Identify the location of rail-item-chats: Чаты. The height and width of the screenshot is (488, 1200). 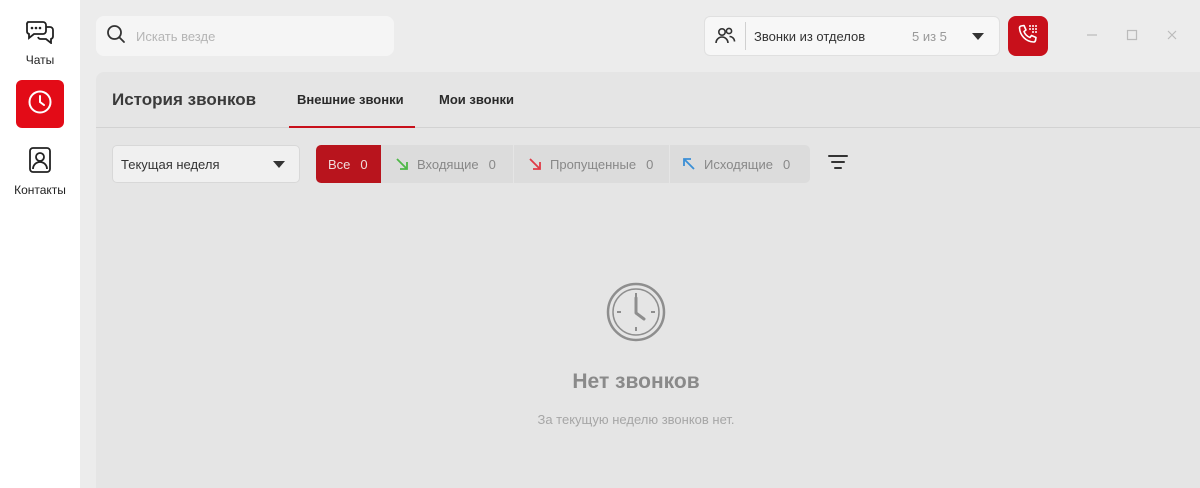
(40, 42).